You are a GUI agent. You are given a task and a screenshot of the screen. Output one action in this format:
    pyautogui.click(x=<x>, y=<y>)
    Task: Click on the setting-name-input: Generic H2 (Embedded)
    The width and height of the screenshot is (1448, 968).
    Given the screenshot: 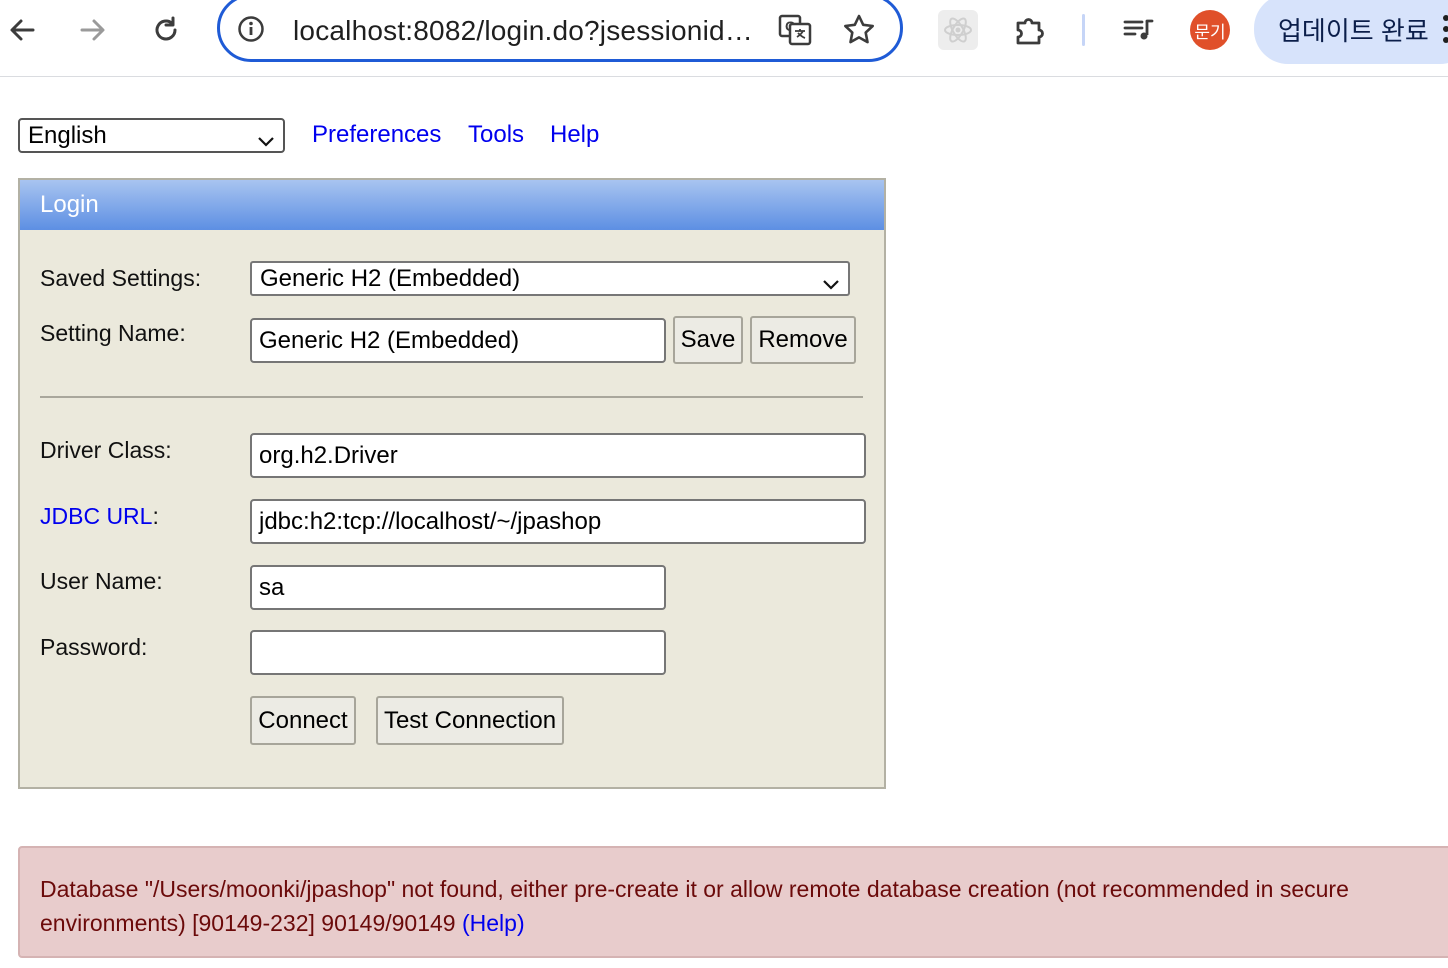 What is the action you would take?
    pyautogui.click(x=458, y=340)
    